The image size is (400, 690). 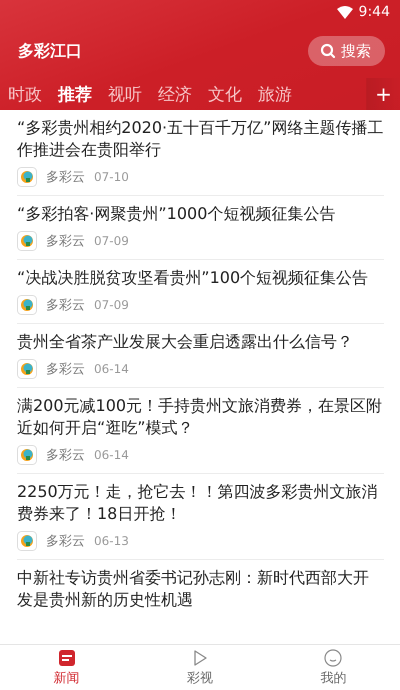 What do you see at coordinates (75, 94) in the screenshot?
I see `category-tab: 推荐` at bounding box center [75, 94].